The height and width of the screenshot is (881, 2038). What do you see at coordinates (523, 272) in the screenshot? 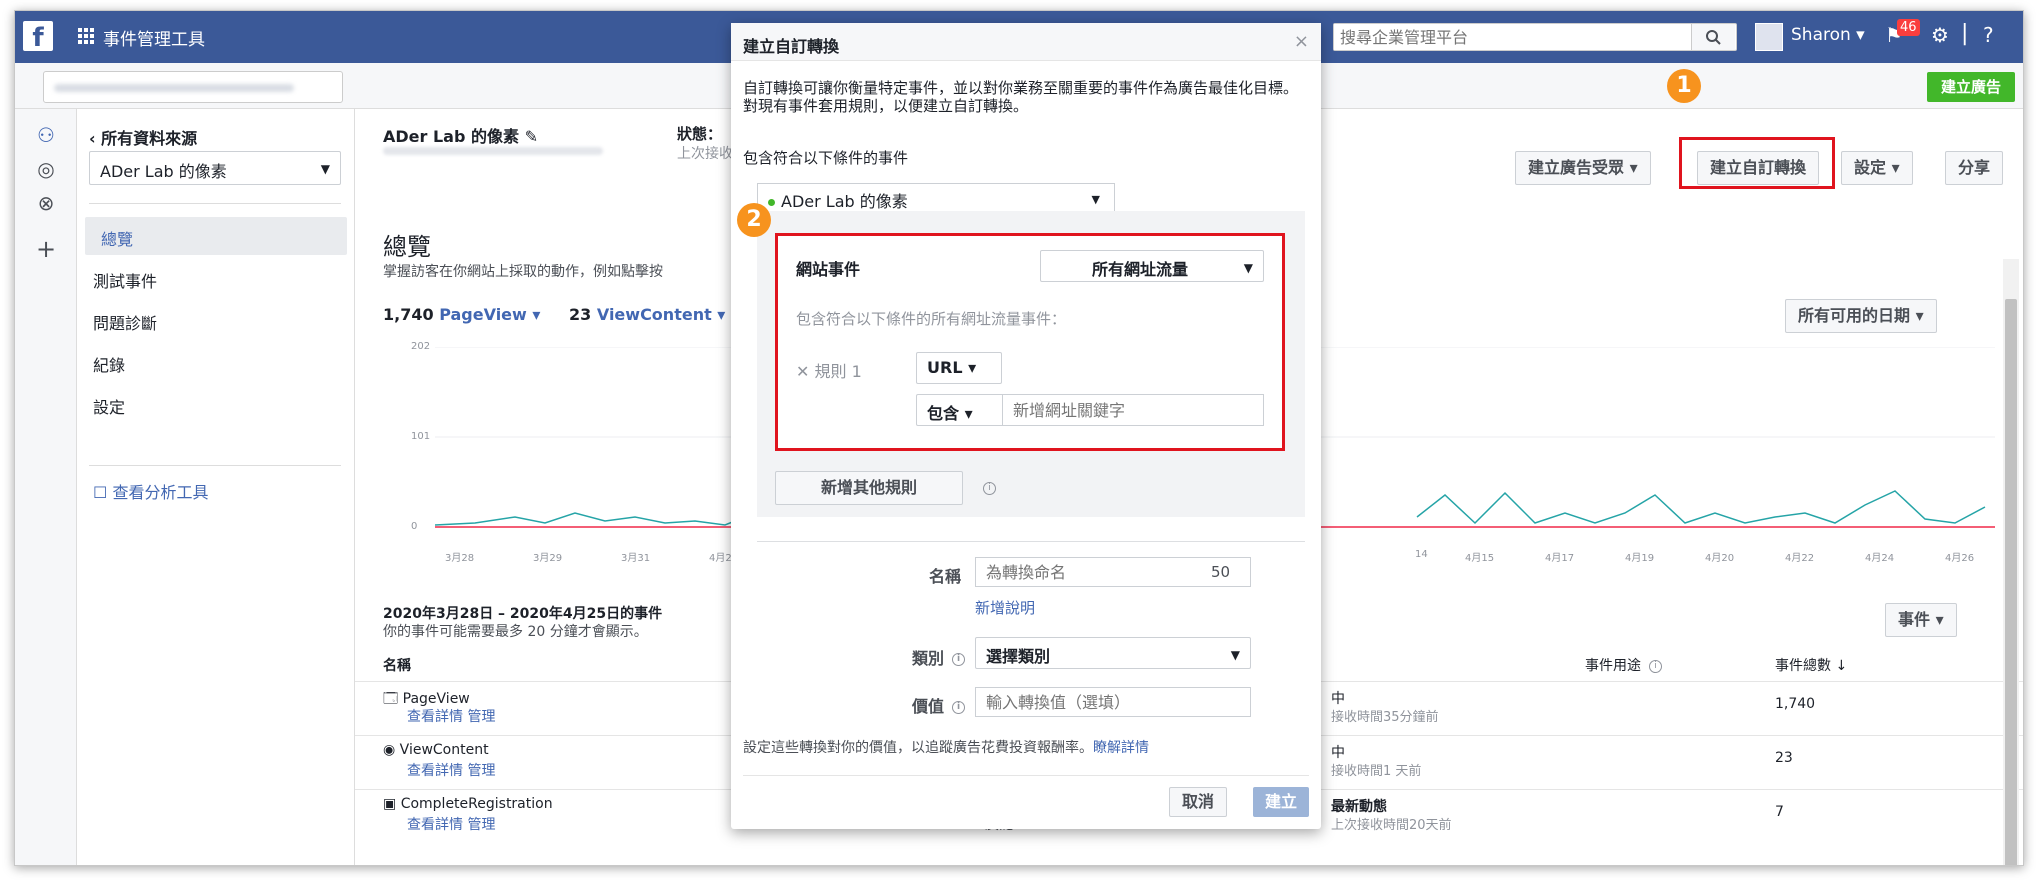
I see `overview-desc: 掌握訪客在你網站上採取的動作，例如點擊按` at bounding box center [523, 272].